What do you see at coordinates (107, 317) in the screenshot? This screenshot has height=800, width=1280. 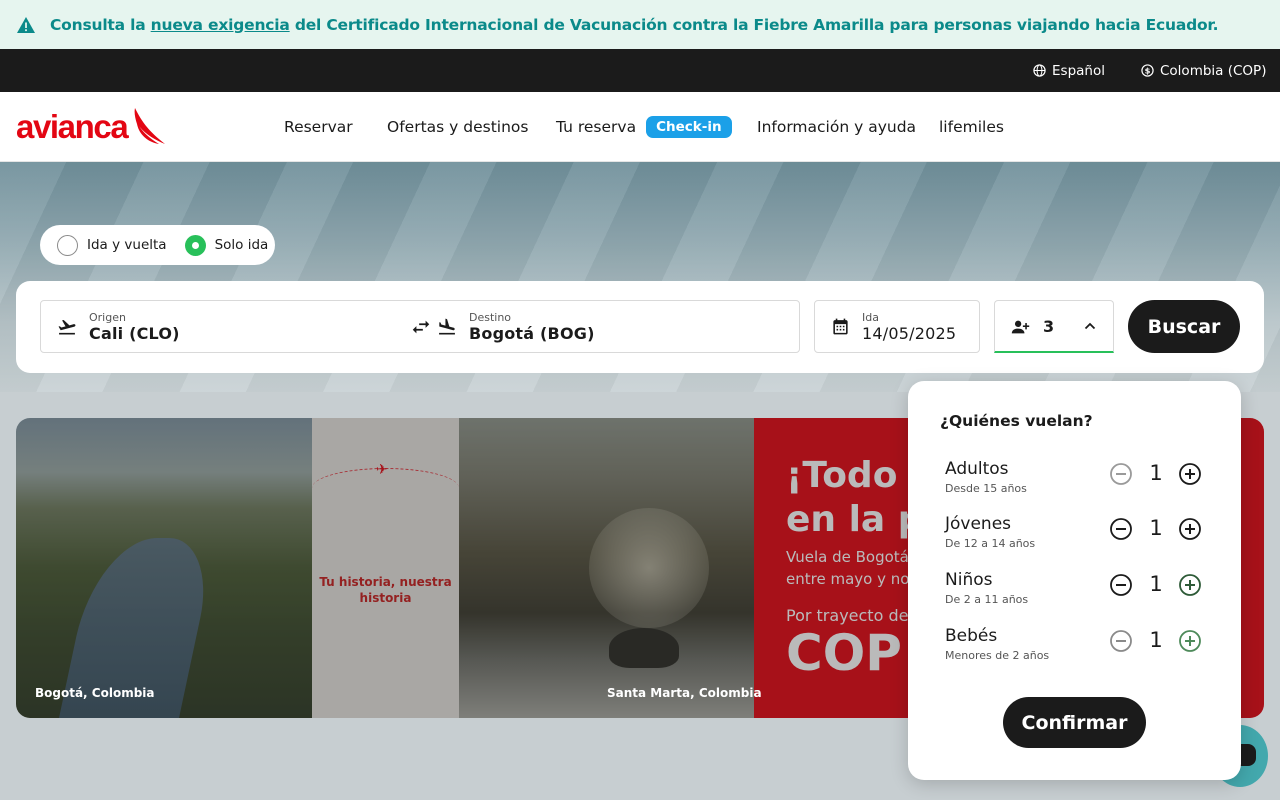 I see `origin-label: Origen` at bounding box center [107, 317].